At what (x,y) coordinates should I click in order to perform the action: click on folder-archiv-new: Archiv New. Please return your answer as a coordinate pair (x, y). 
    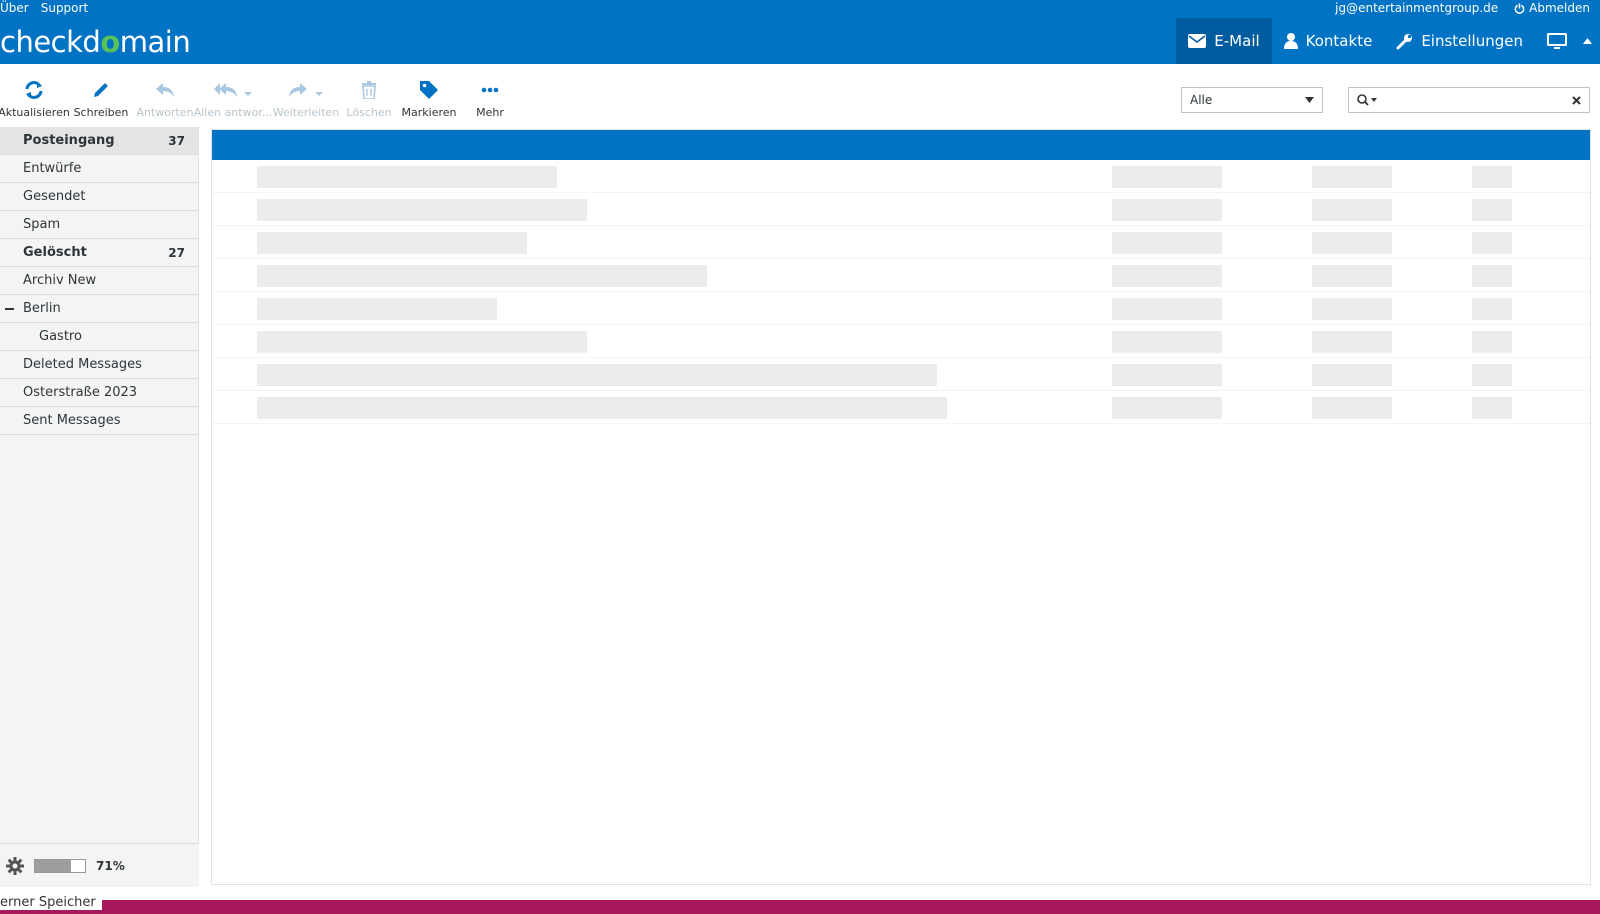
    Looking at the image, I should click on (99, 281).